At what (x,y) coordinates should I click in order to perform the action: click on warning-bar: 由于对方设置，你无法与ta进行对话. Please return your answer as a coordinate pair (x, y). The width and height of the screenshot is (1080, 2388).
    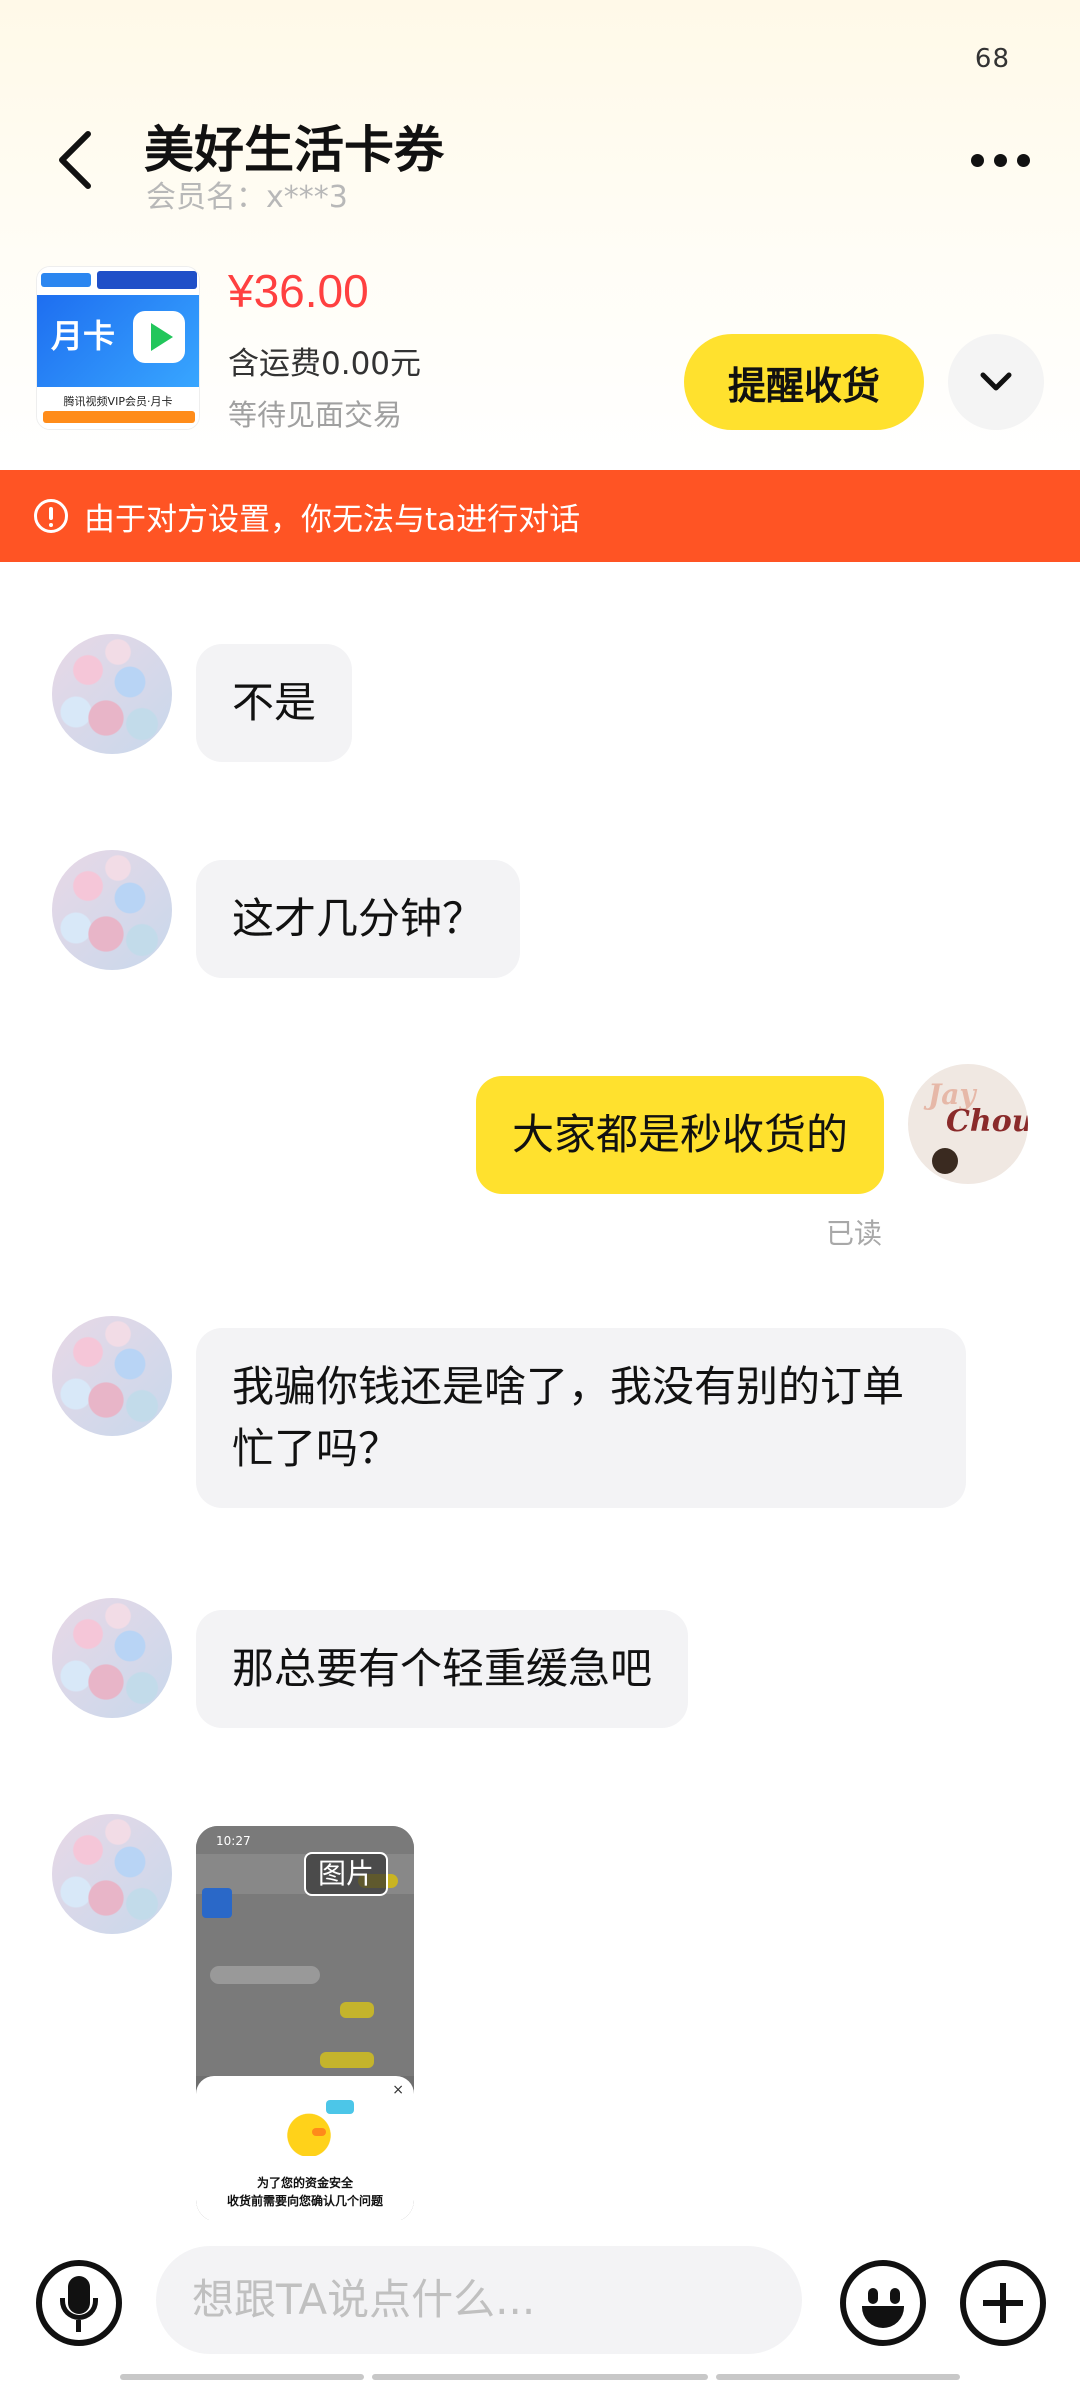
    Looking at the image, I should click on (540, 516).